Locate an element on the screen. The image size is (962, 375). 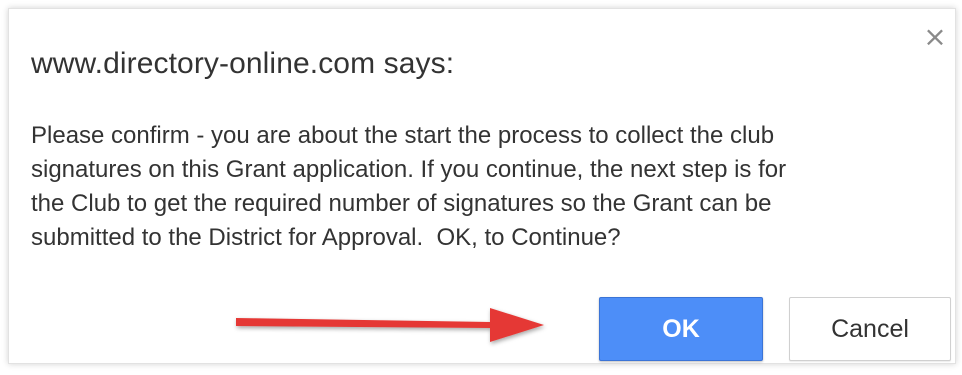
ok-button: OK is located at coordinates (681, 329).